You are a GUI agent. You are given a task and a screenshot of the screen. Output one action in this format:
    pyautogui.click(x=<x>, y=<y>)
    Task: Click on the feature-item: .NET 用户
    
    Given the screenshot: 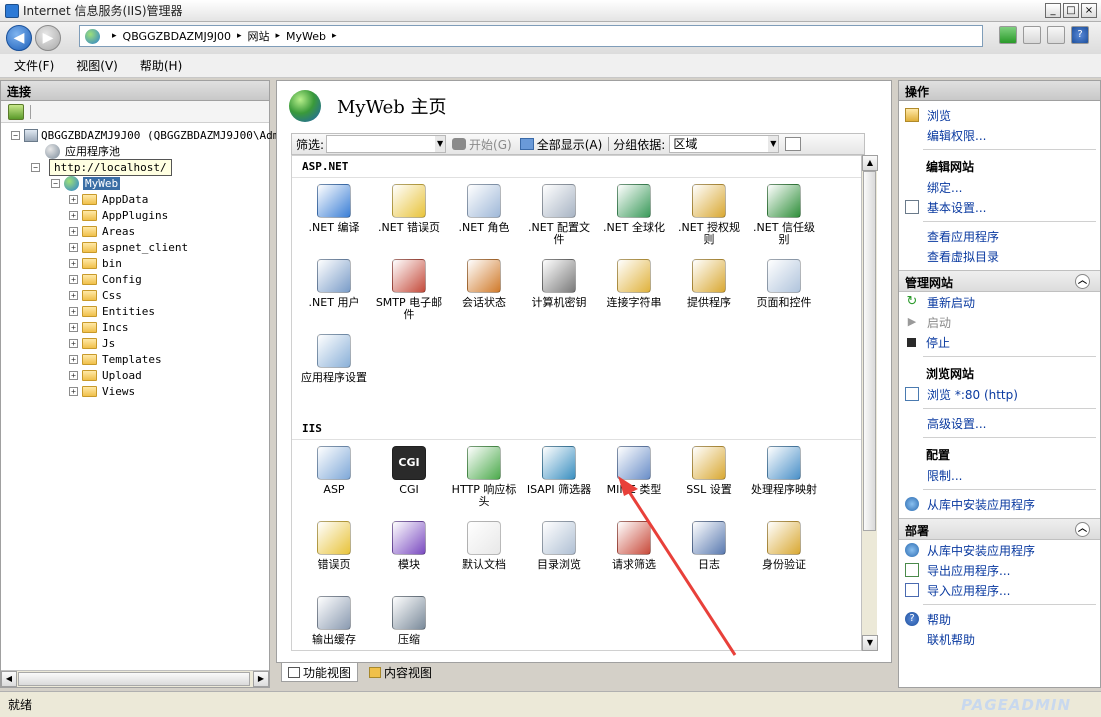 What is the action you would take?
    pyautogui.click(x=334, y=284)
    